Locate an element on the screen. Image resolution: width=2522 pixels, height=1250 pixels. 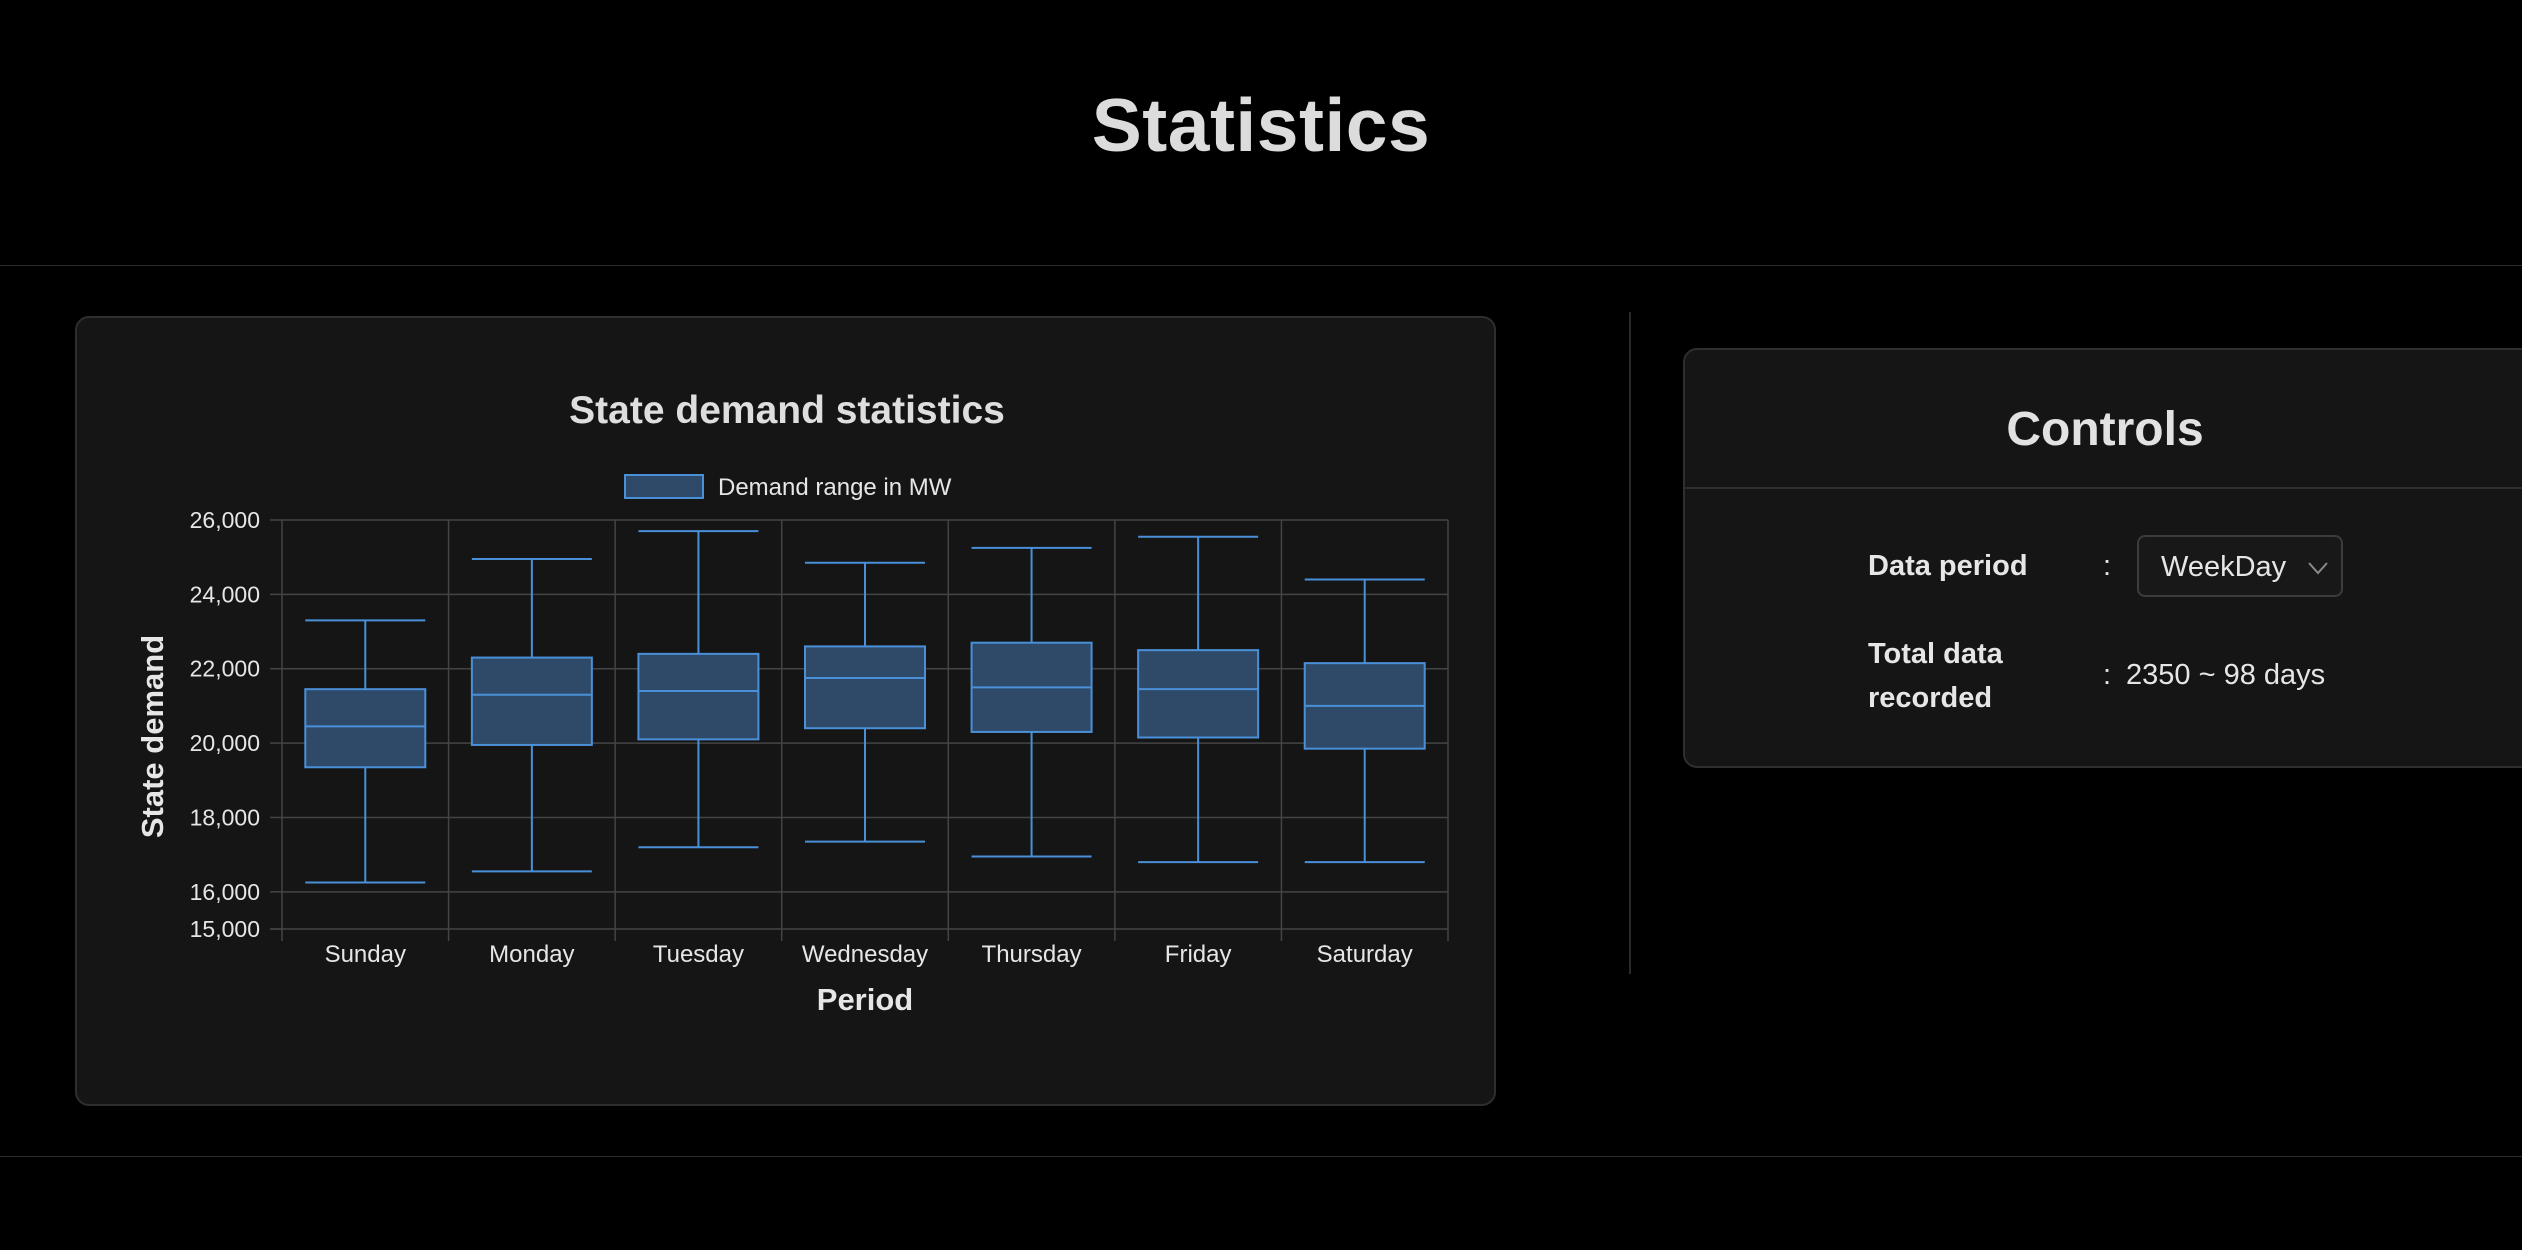
data-period-selected: WeekDay is located at coordinates (2224, 567).